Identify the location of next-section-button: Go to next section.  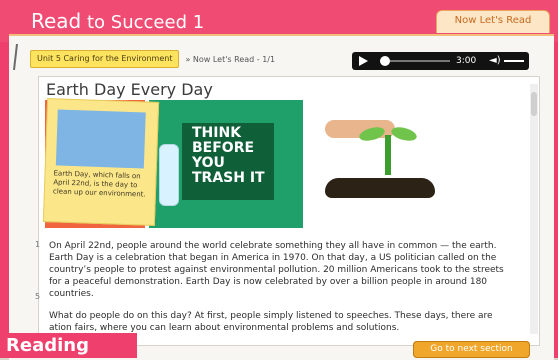
(471, 349).